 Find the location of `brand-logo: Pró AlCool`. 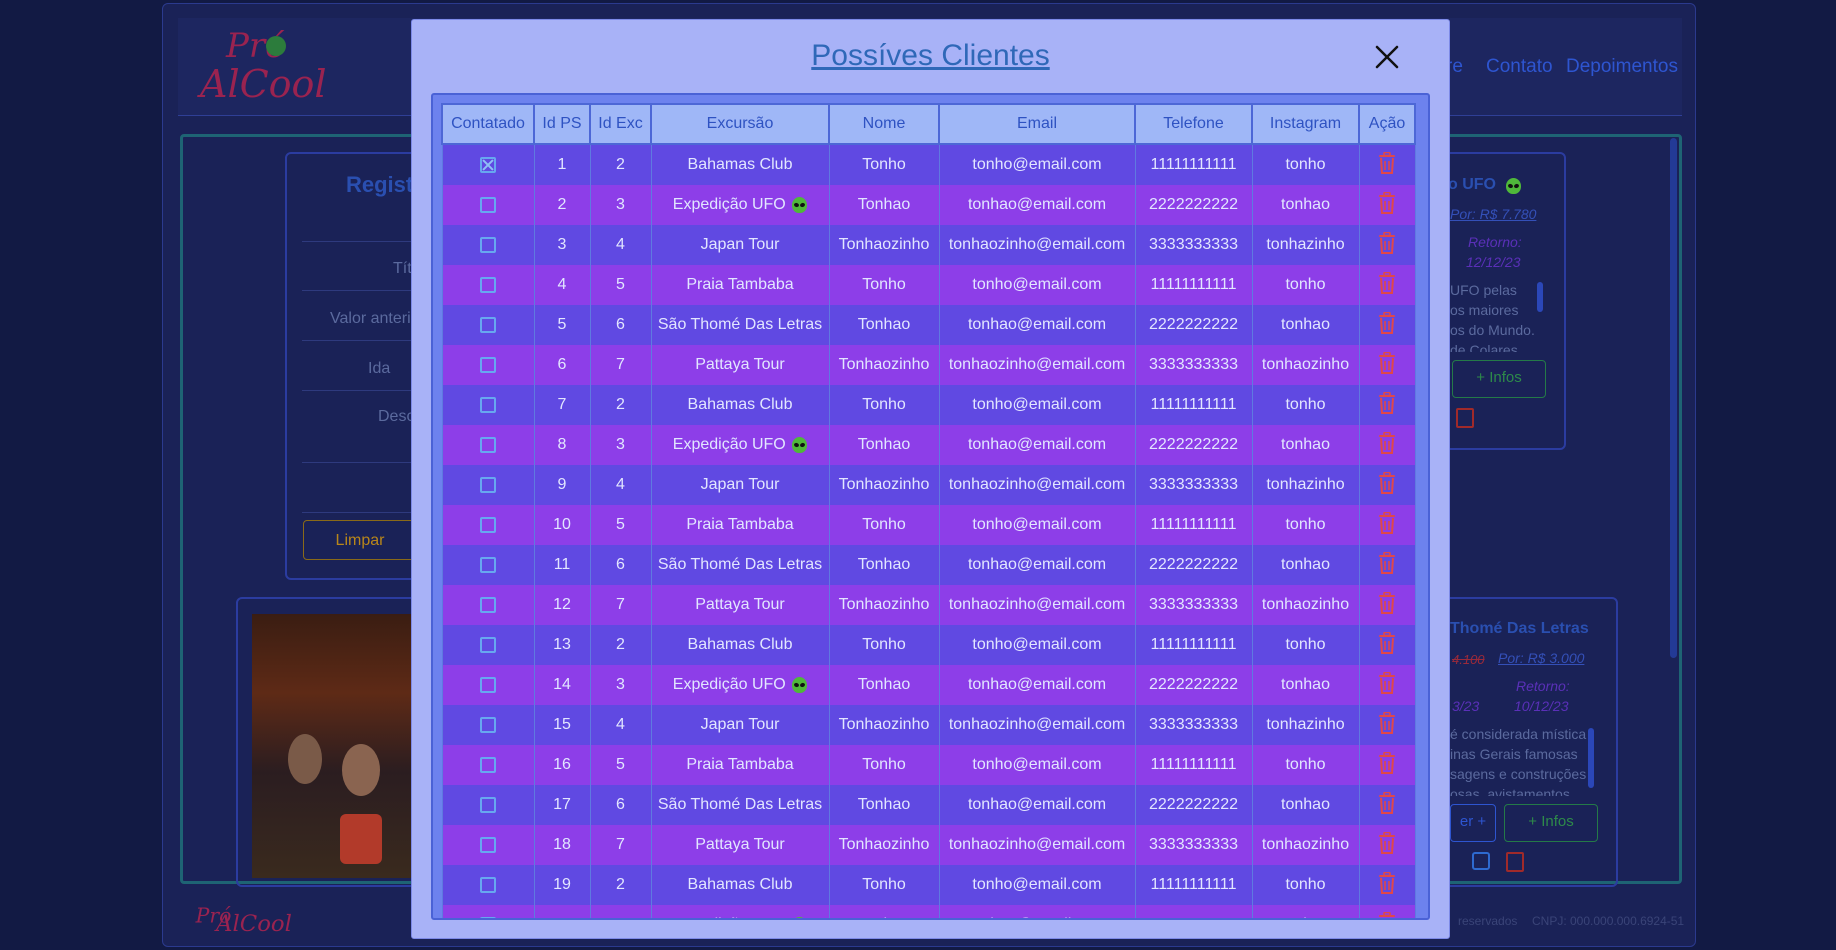

brand-logo: Pró AlCool is located at coordinates (265, 66).